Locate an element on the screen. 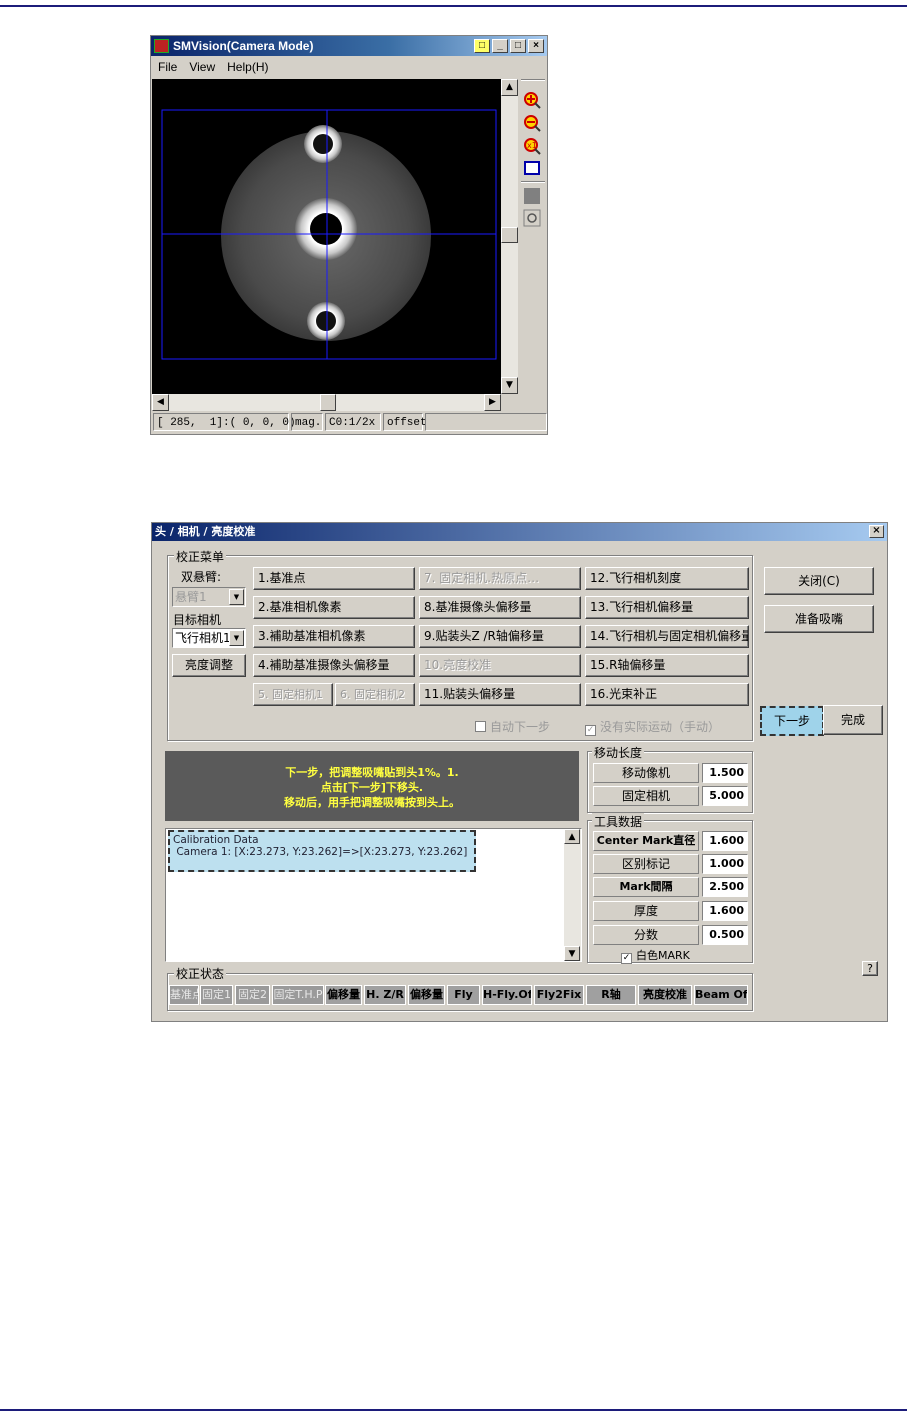  log-scroll-up-button: ▲ is located at coordinates (572, 836).